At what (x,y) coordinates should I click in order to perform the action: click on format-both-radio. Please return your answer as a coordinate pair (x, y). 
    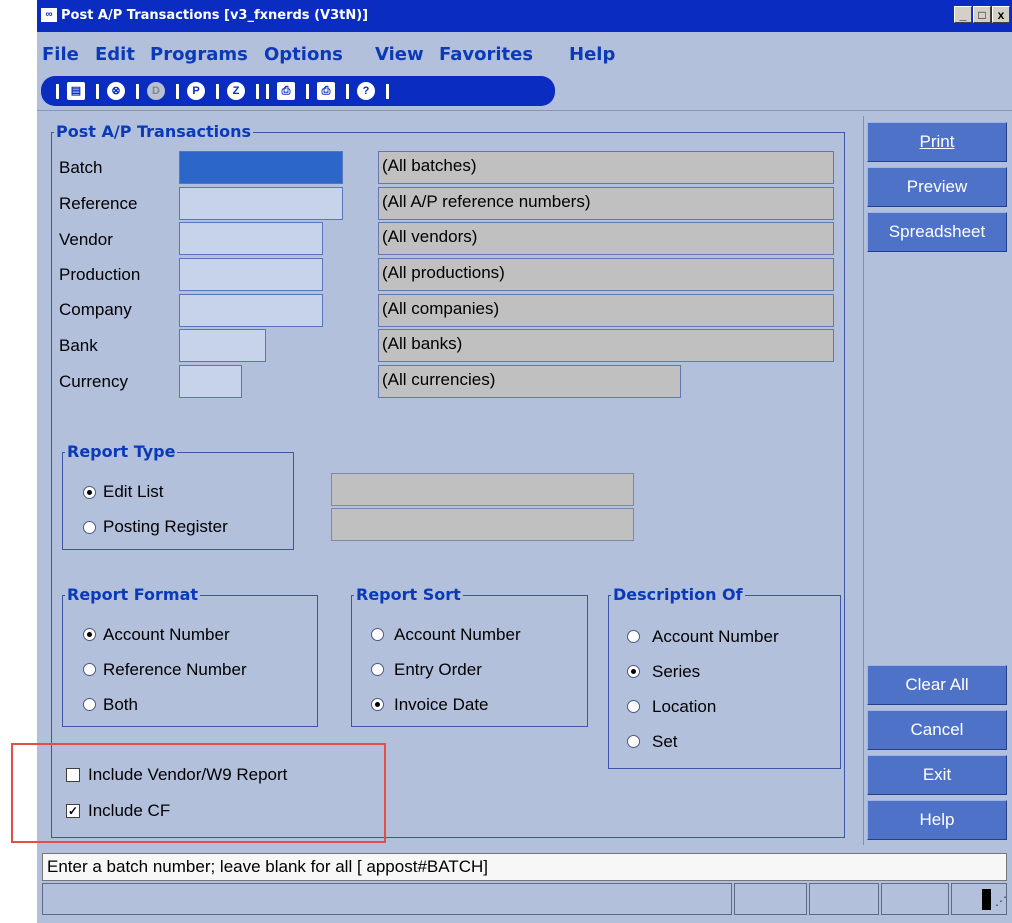
    Looking at the image, I should click on (89, 704).